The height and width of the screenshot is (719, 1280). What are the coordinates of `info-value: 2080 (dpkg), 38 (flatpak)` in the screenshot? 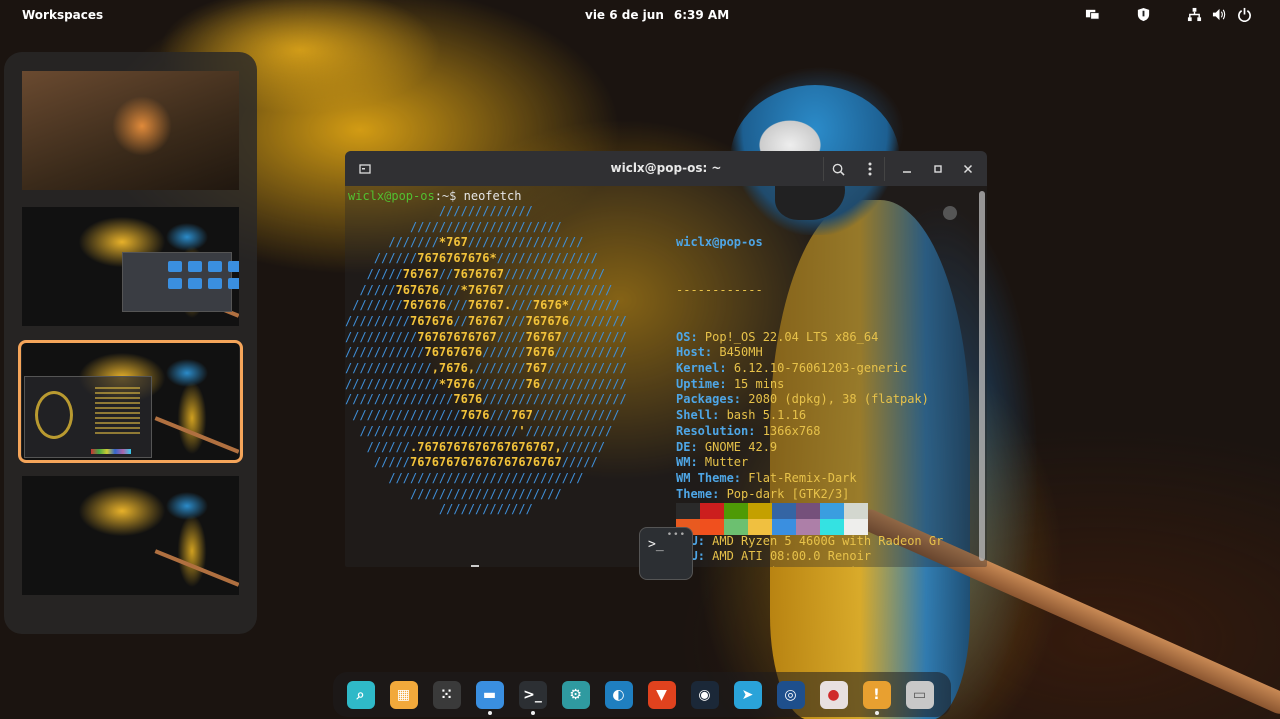 It's located at (838, 399).